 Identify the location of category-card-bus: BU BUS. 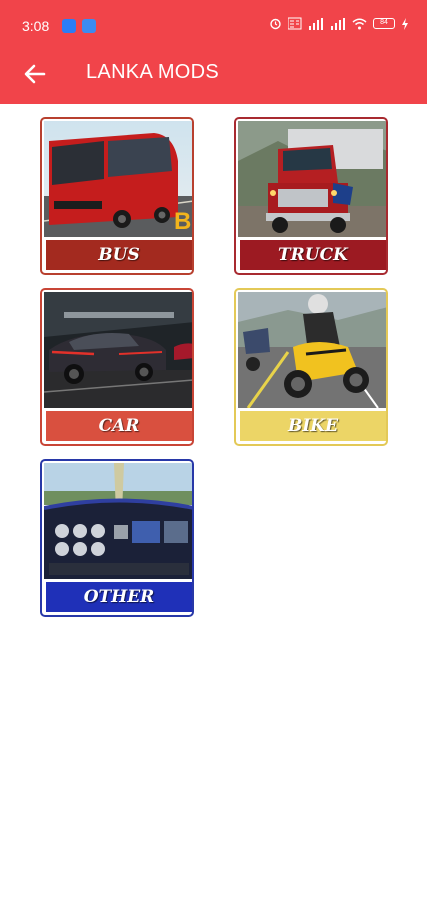
(117, 196).